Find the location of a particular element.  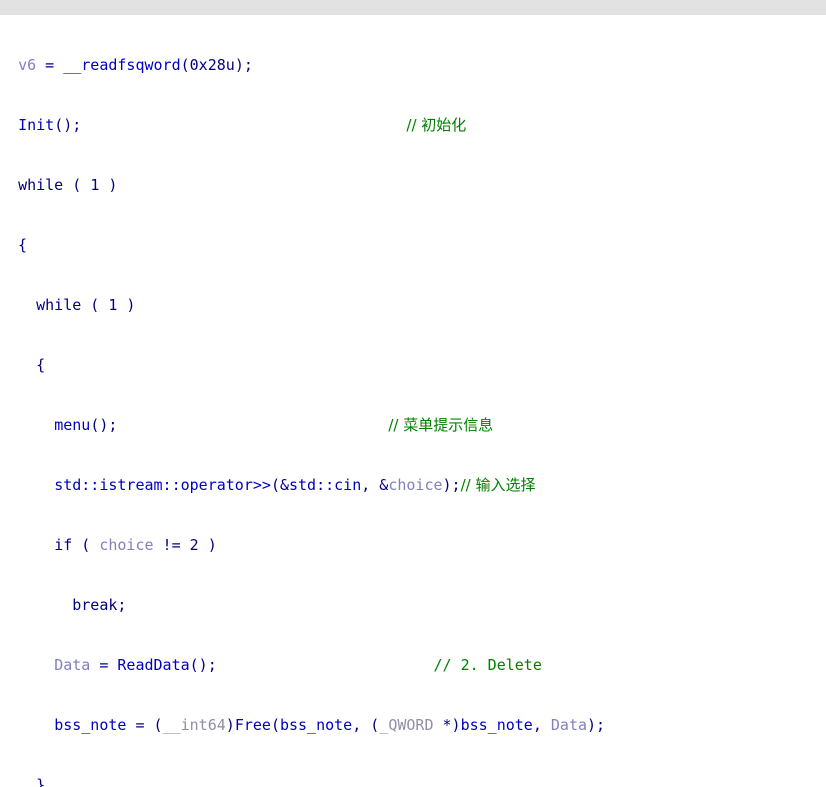

code-comment: // 2. Delete is located at coordinates (487, 665).